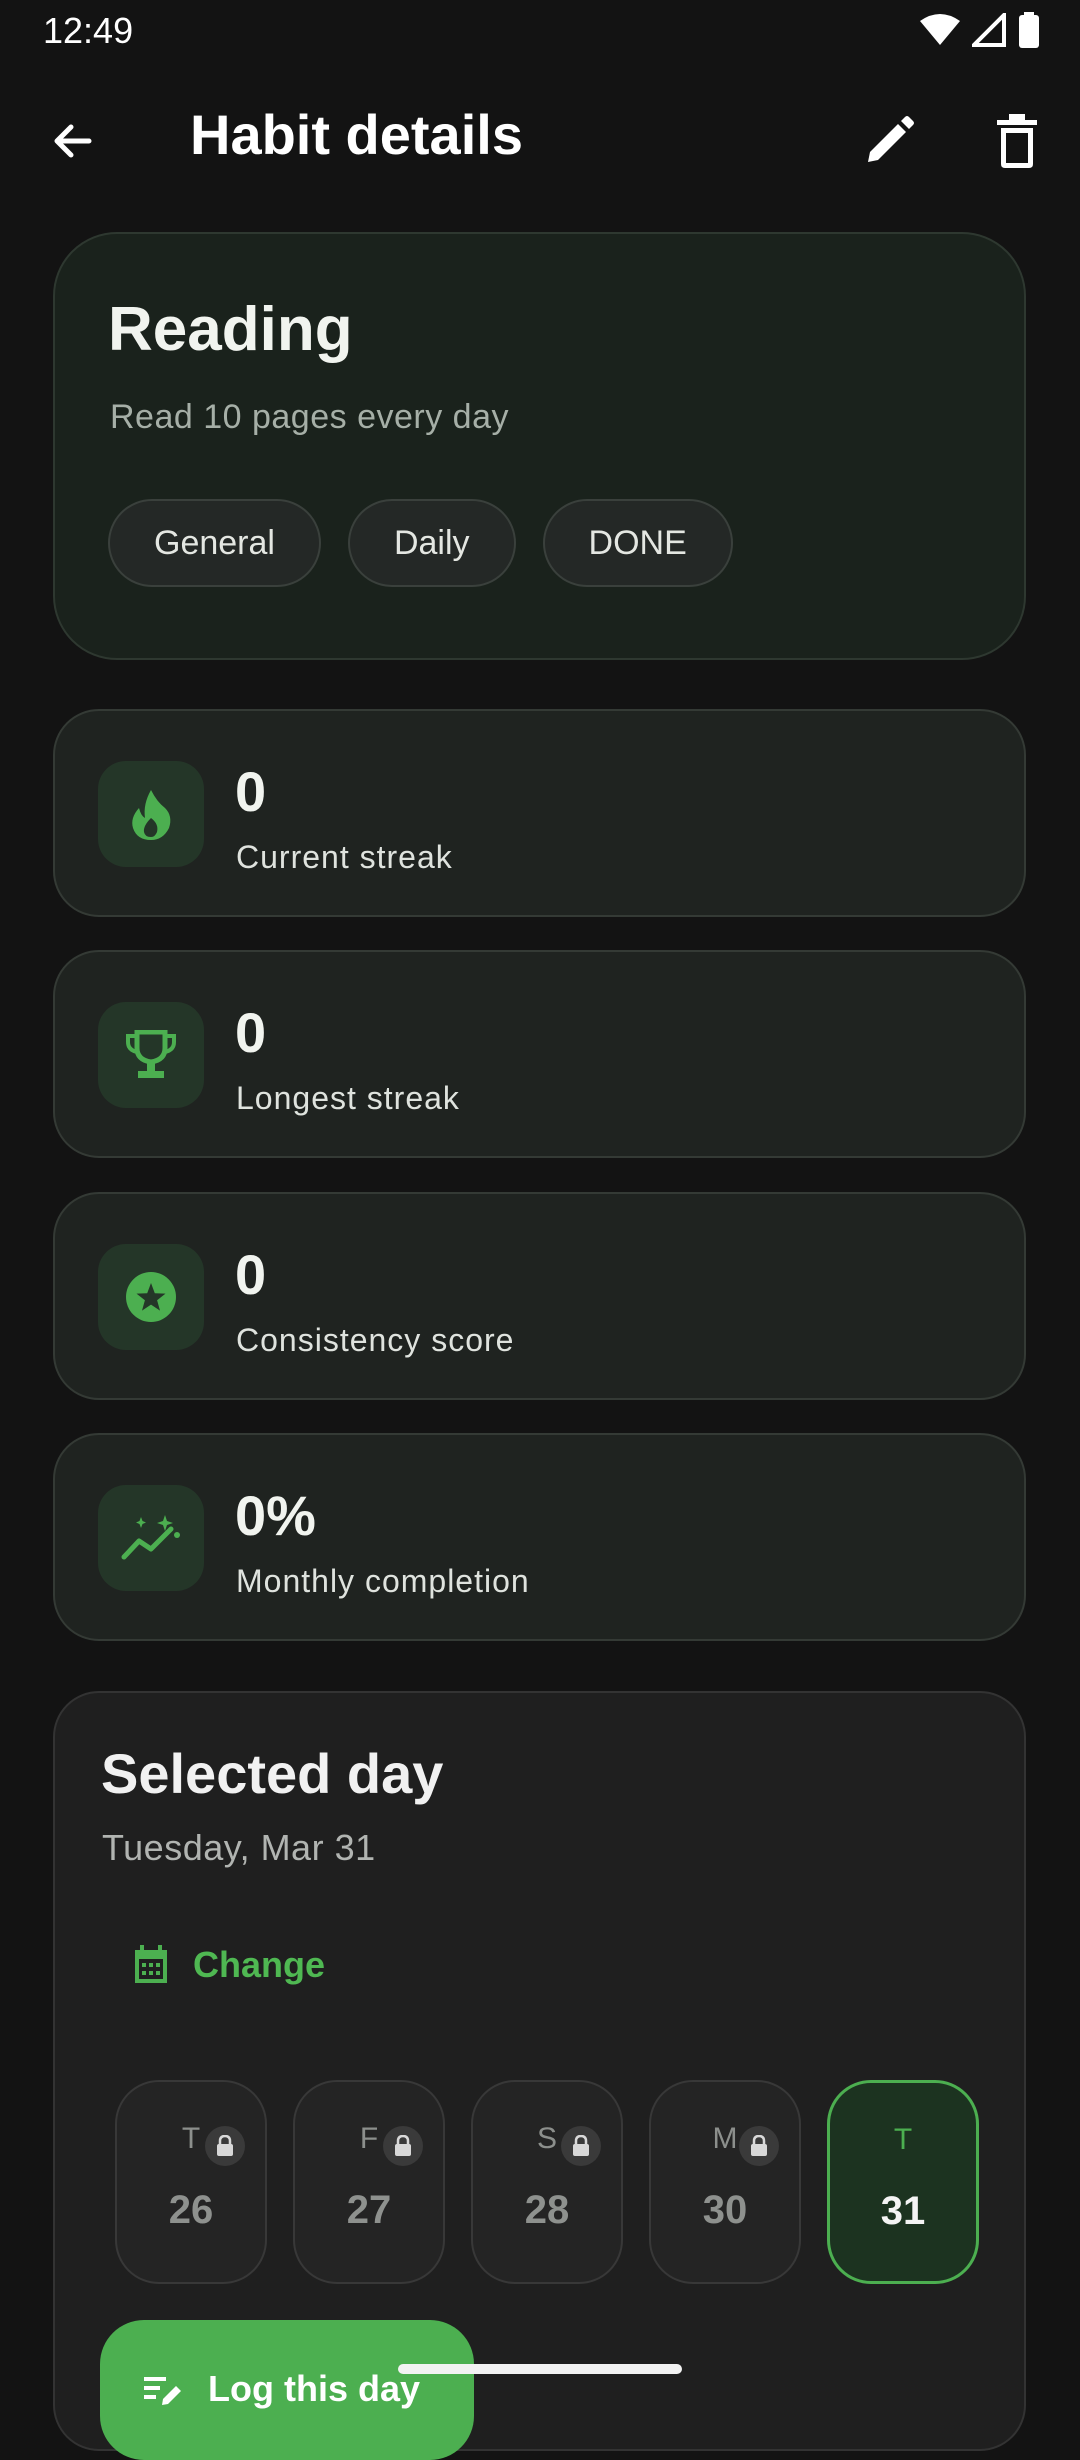  Describe the element at coordinates (348, 1098) in the screenshot. I see `stat-label: Longest streak` at that location.